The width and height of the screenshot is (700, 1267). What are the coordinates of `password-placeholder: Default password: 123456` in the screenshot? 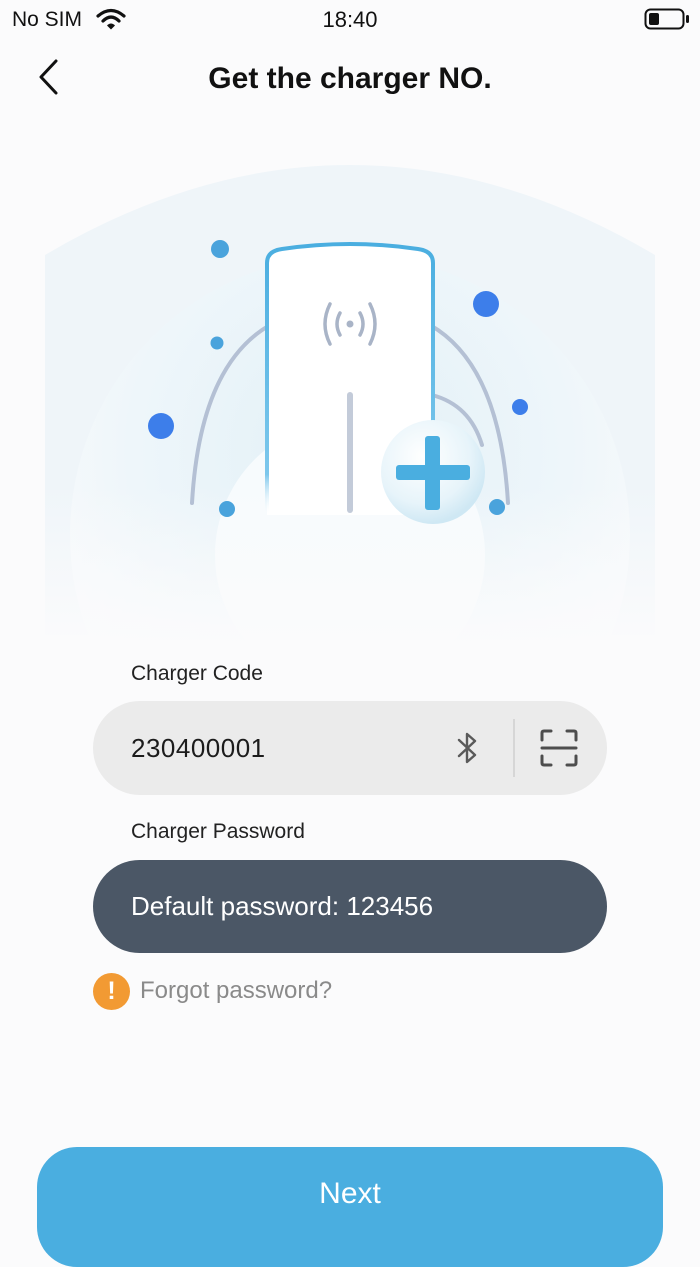 It's located at (282, 906).